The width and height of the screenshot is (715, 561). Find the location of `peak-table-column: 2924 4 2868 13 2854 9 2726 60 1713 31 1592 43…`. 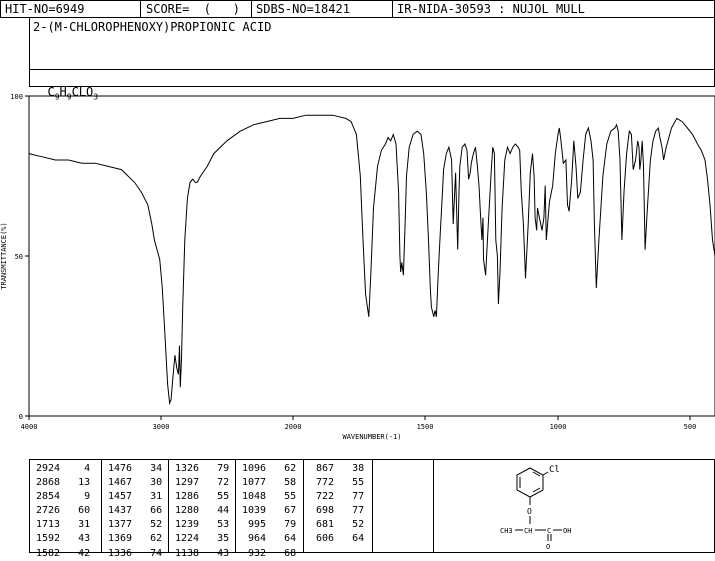

peak-table-column: 2924 4 2868 13 2854 9 2726 60 1713 31 1592 43… is located at coordinates (63, 511).